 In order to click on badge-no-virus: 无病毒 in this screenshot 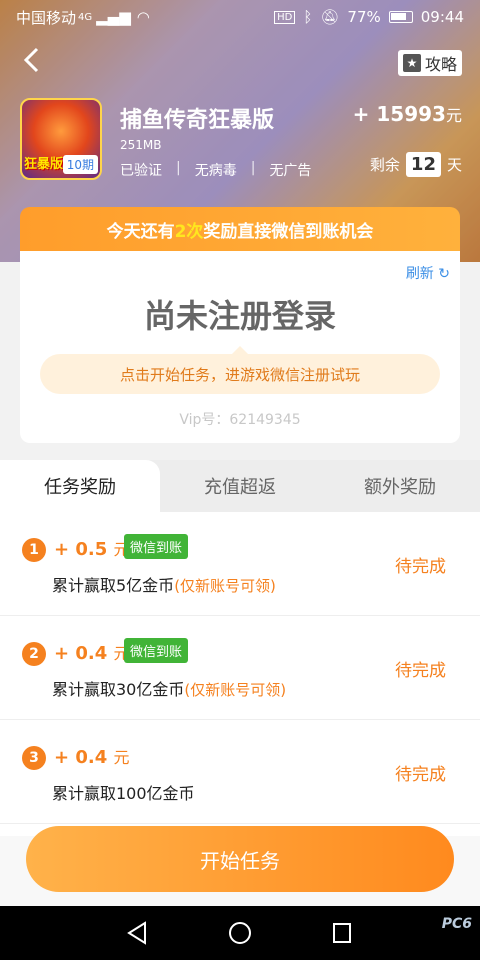, I will do `click(215, 171)`.